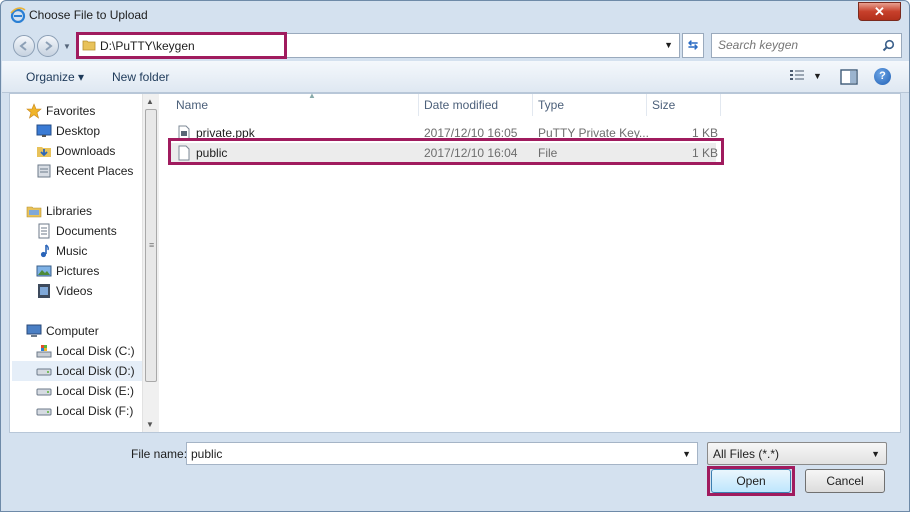 This screenshot has height=513, width=910. What do you see at coordinates (74, 291) in the screenshot?
I see `nav-label: Videos` at bounding box center [74, 291].